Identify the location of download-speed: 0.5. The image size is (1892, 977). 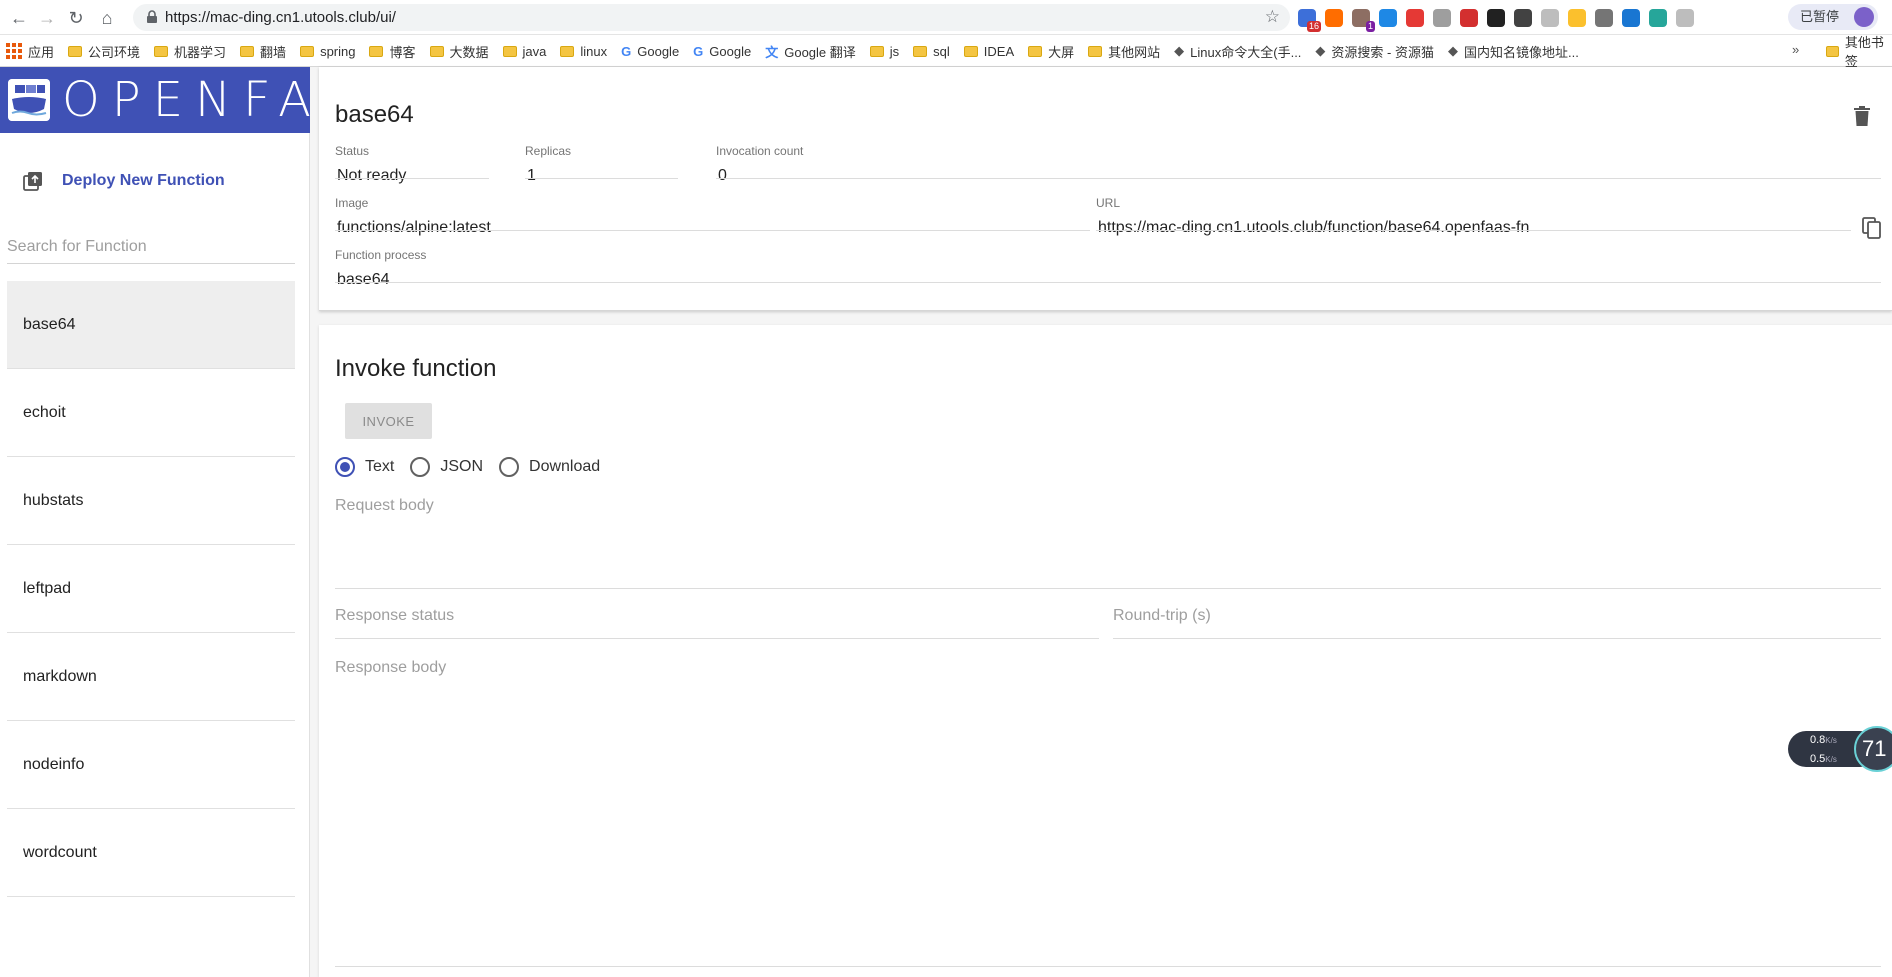
(1818, 759).